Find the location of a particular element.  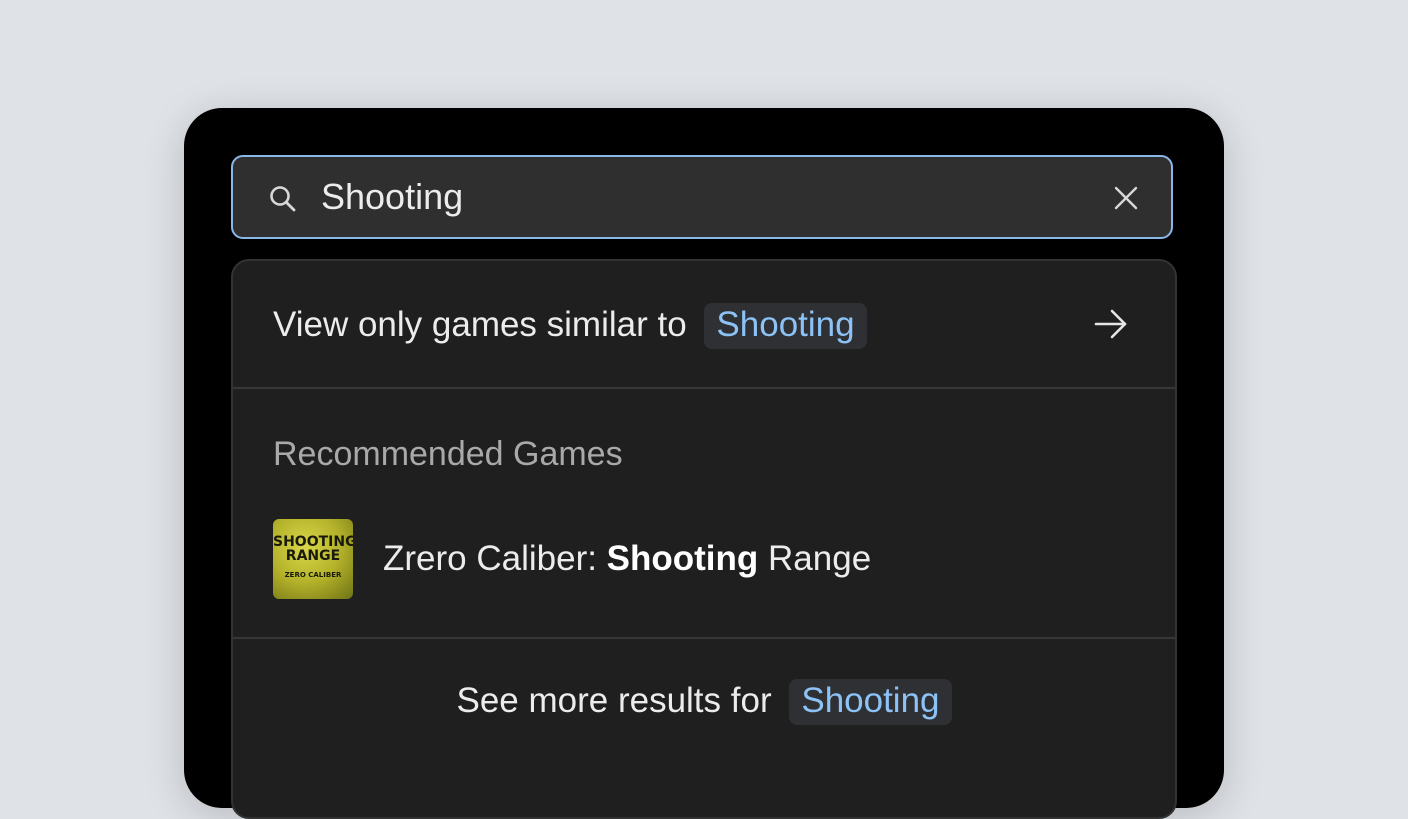

thumbnail-logo-subtitle: ZERO CALIBER is located at coordinates (313, 575).